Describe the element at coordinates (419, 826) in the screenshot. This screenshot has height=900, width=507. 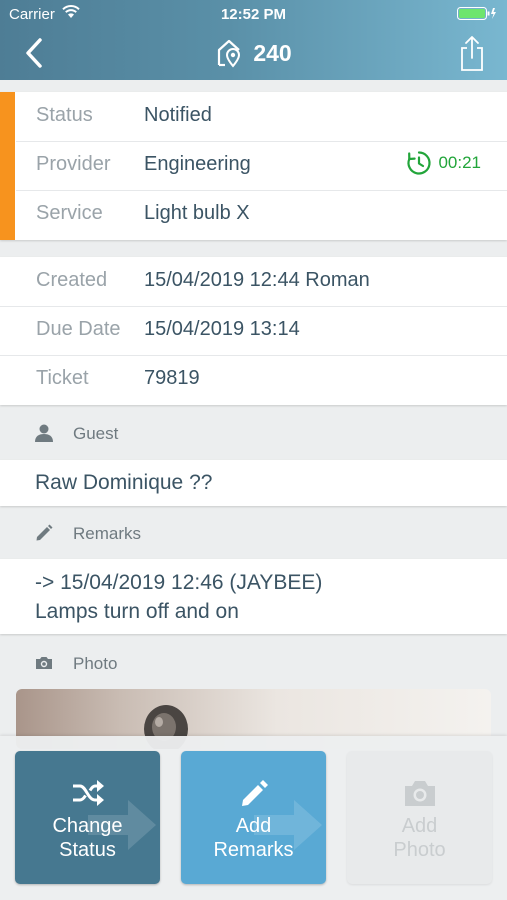
I see `add-photo-line1: Add` at that location.